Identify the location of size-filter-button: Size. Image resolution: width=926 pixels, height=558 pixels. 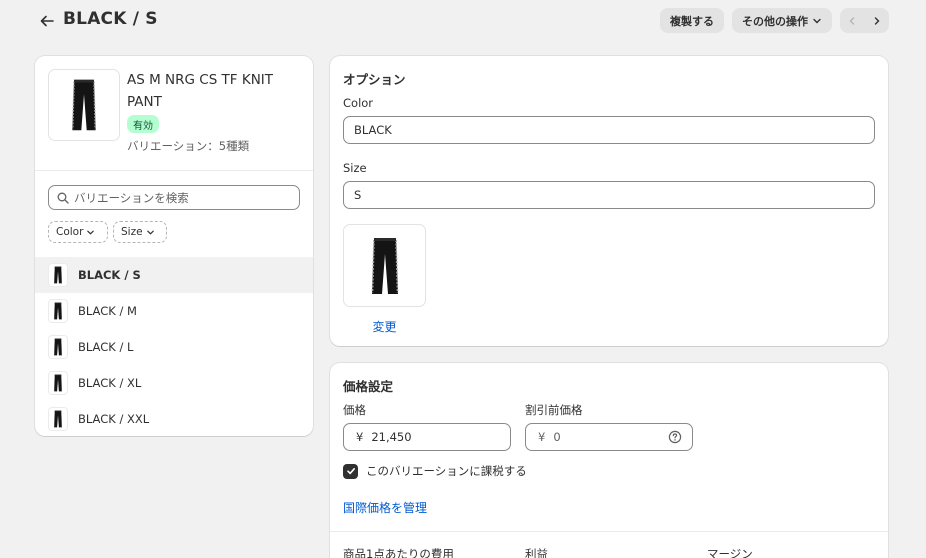
(140, 232).